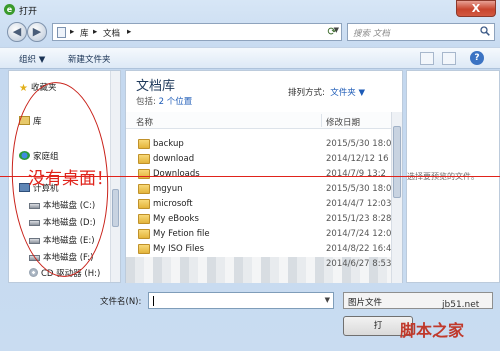  What do you see at coordinates (37, 32) in the screenshot?
I see `forward-button: ▶` at bounding box center [37, 32].